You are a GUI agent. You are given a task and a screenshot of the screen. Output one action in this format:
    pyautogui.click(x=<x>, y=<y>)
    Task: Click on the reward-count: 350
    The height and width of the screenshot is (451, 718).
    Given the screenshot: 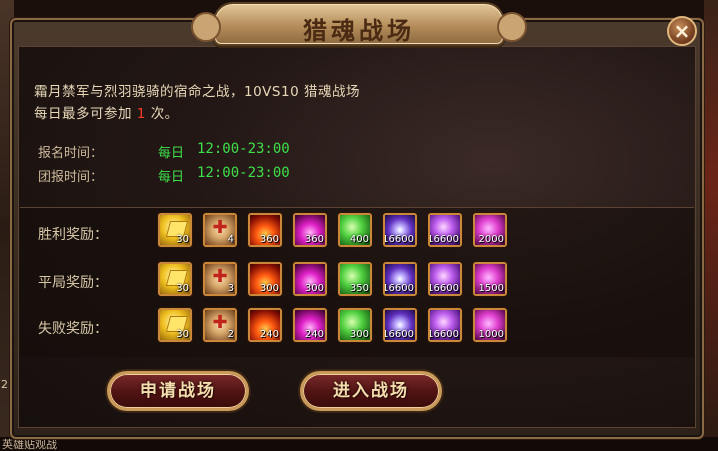 What is the action you would take?
    pyautogui.click(x=359, y=288)
    